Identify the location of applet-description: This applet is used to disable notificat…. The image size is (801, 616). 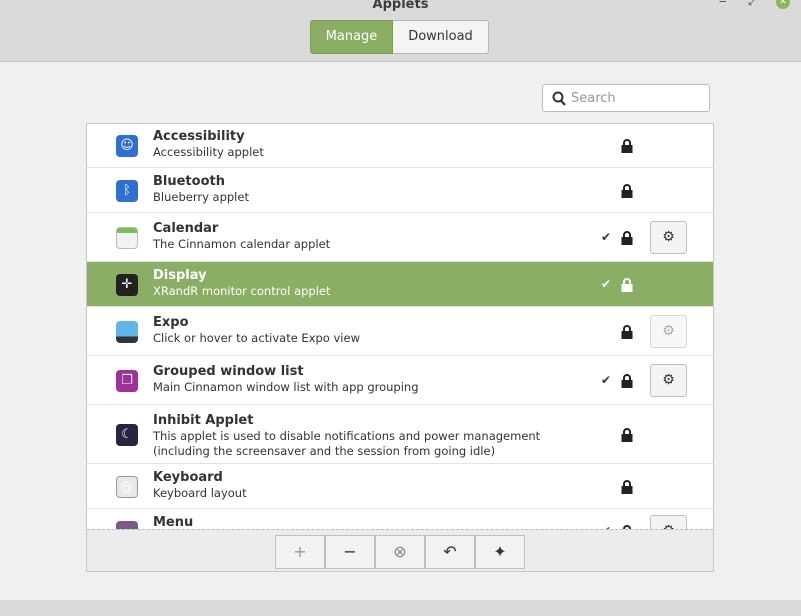
(347, 443).